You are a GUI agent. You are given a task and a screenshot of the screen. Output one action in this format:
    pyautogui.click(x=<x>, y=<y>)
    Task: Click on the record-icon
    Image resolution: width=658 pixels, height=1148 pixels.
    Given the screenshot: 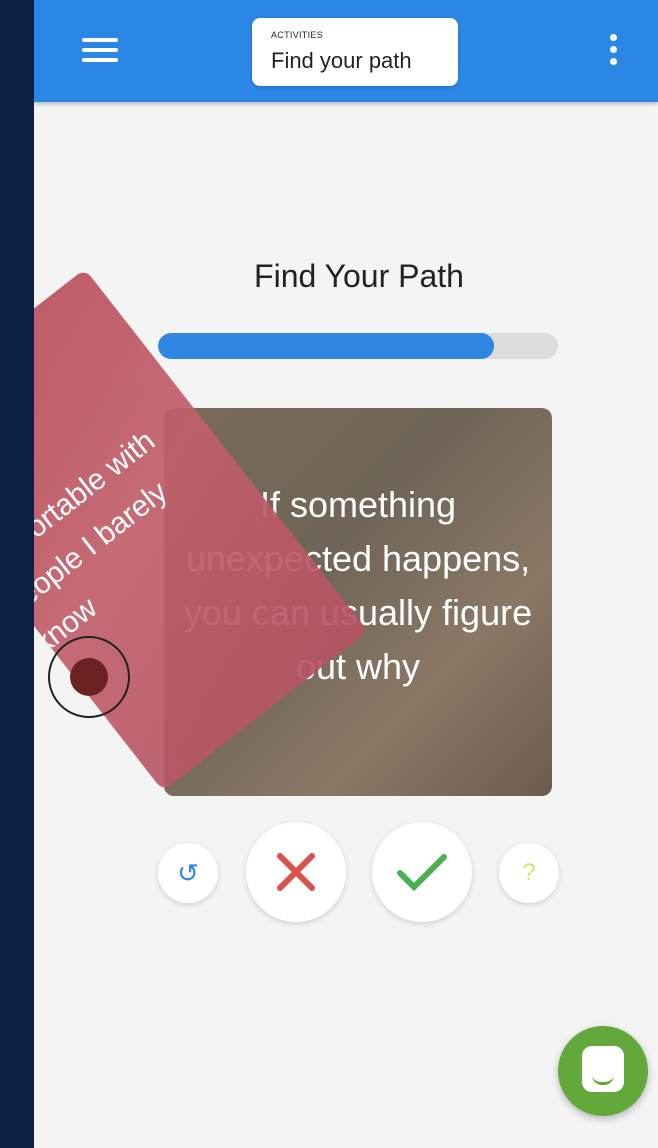 What is the action you would take?
    pyautogui.click(x=89, y=677)
    